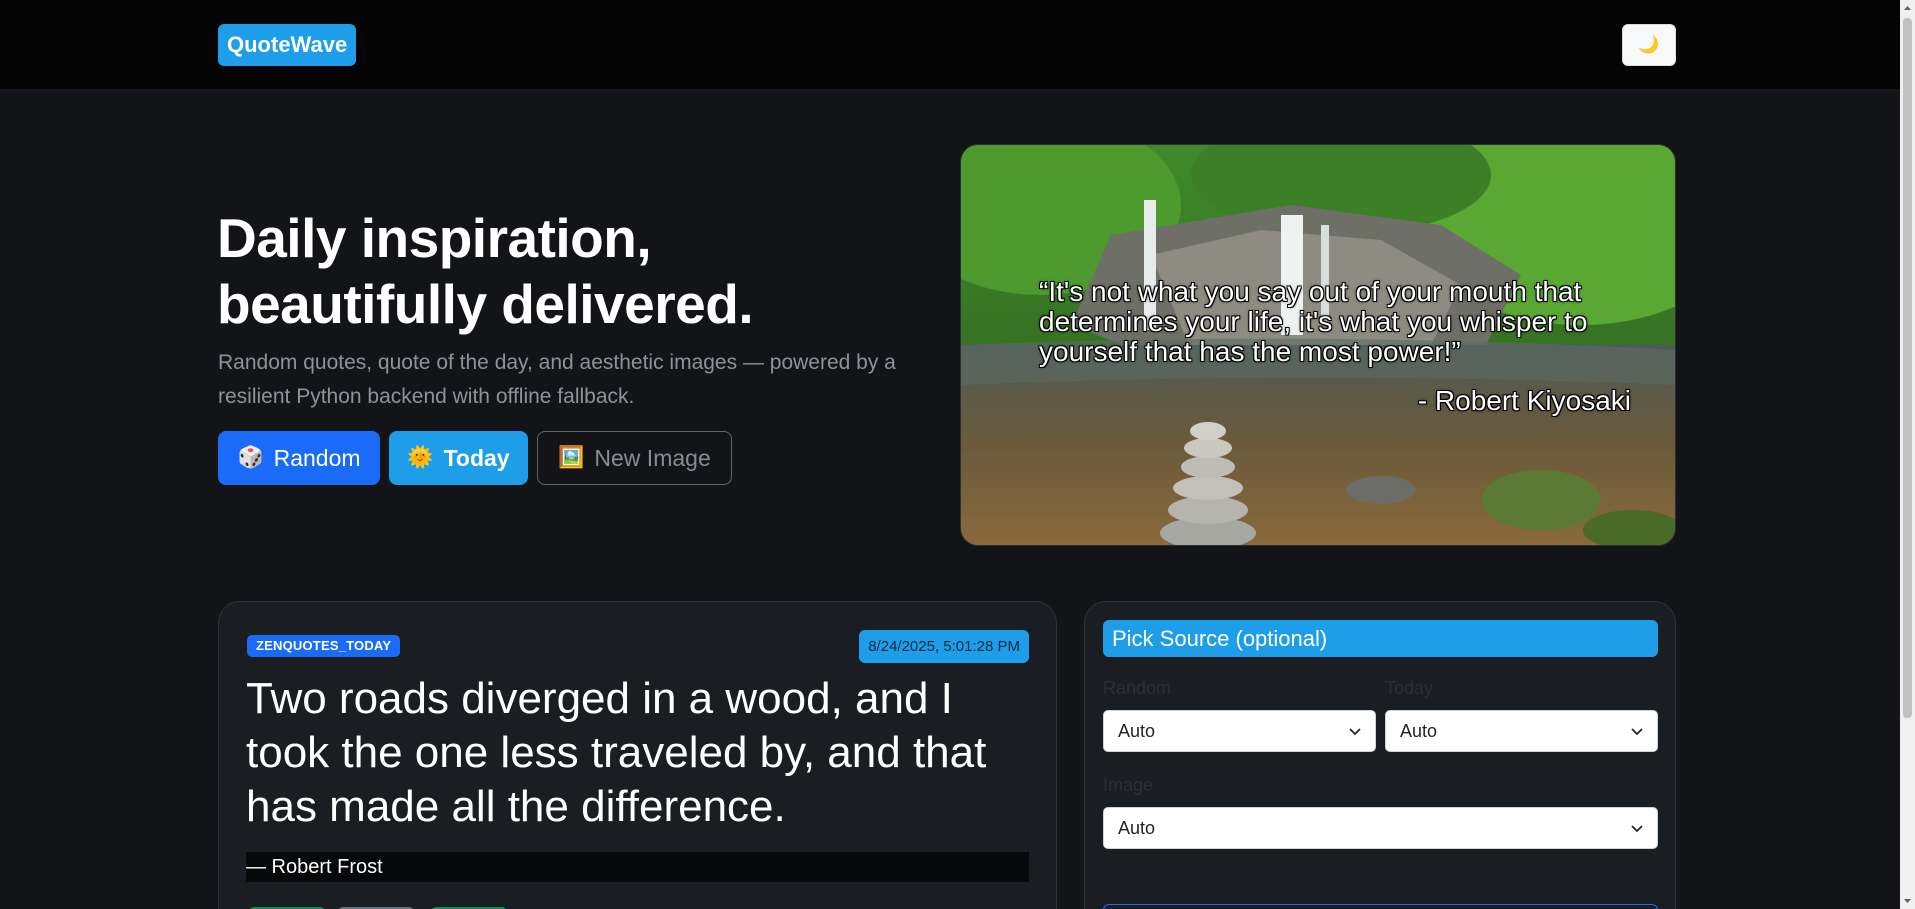  What do you see at coordinates (1521, 731) in the screenshot?
I see `today-source-select: Auto` at bounding box center [1521, 731].